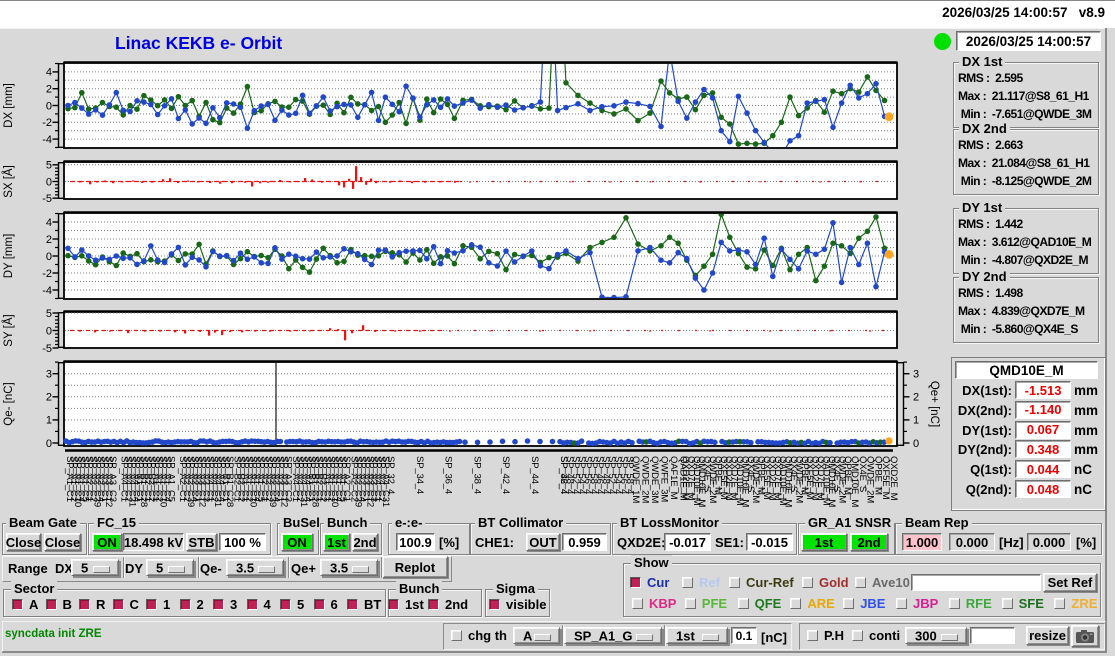 The image size is (1115, 656). Describe the element at coordinates (448, 475) in the screenshot. I see `svg-text: SP_36_4` at that location.